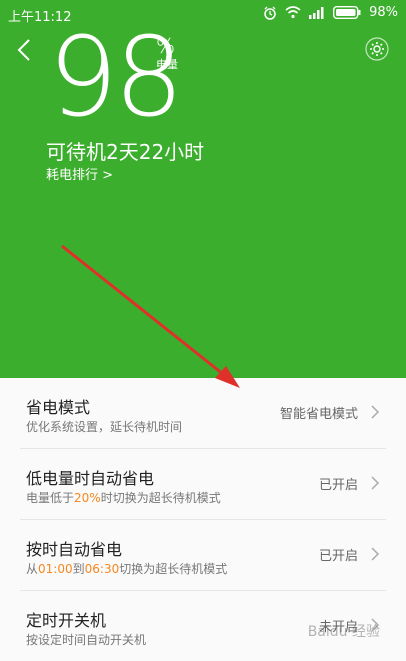  I want to click on alarm-icon, so click(270, 13).